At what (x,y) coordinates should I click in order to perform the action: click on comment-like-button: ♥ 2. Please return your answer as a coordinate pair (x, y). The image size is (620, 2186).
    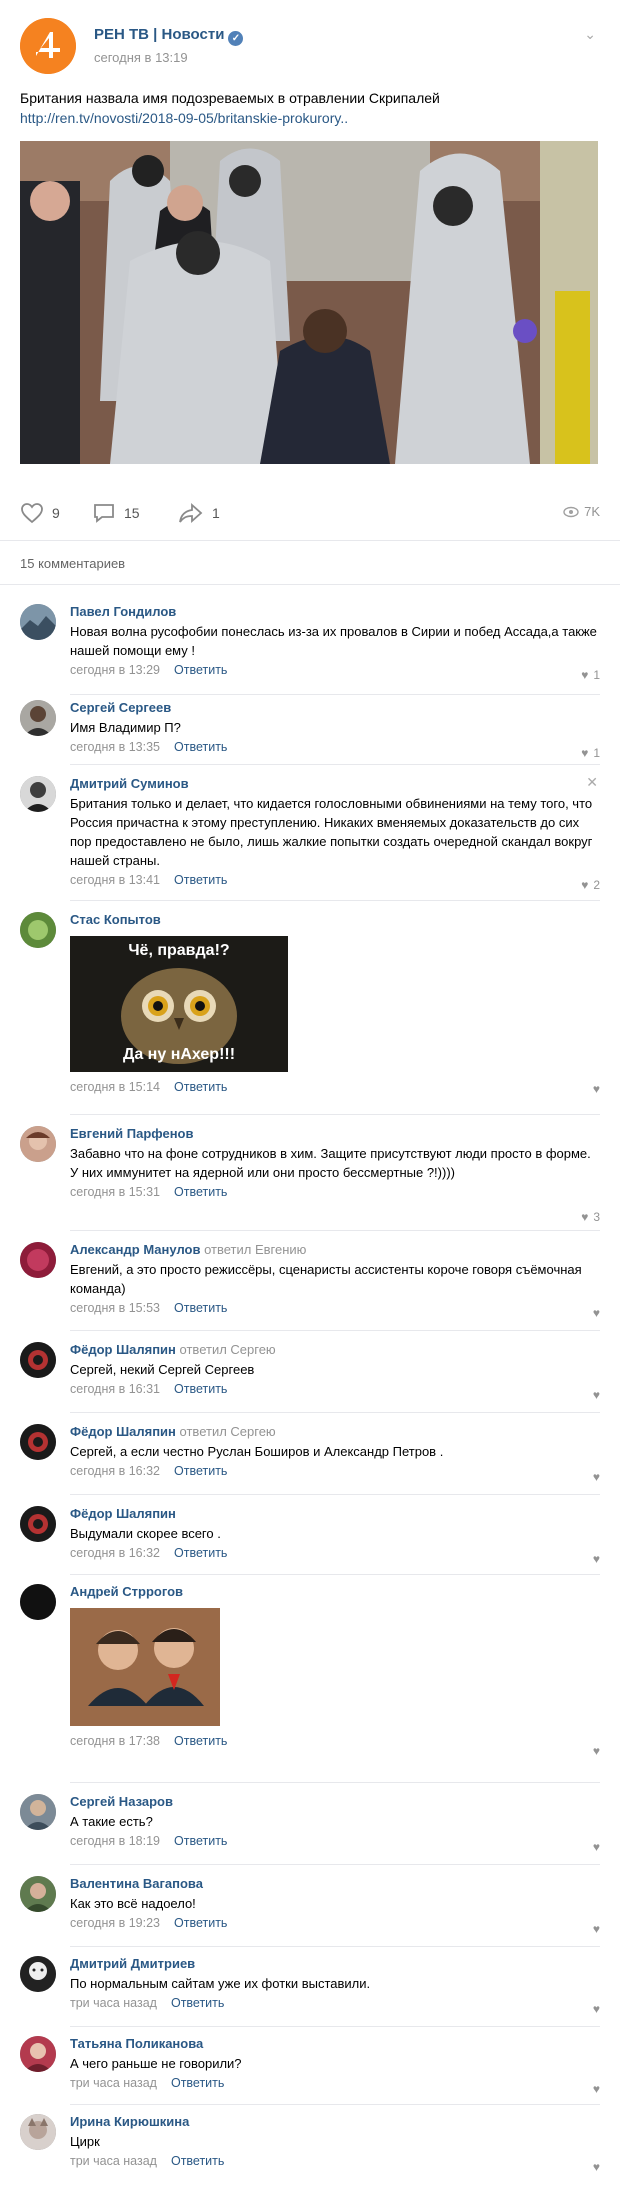
    Looking at the image, I should click on (590, 885).